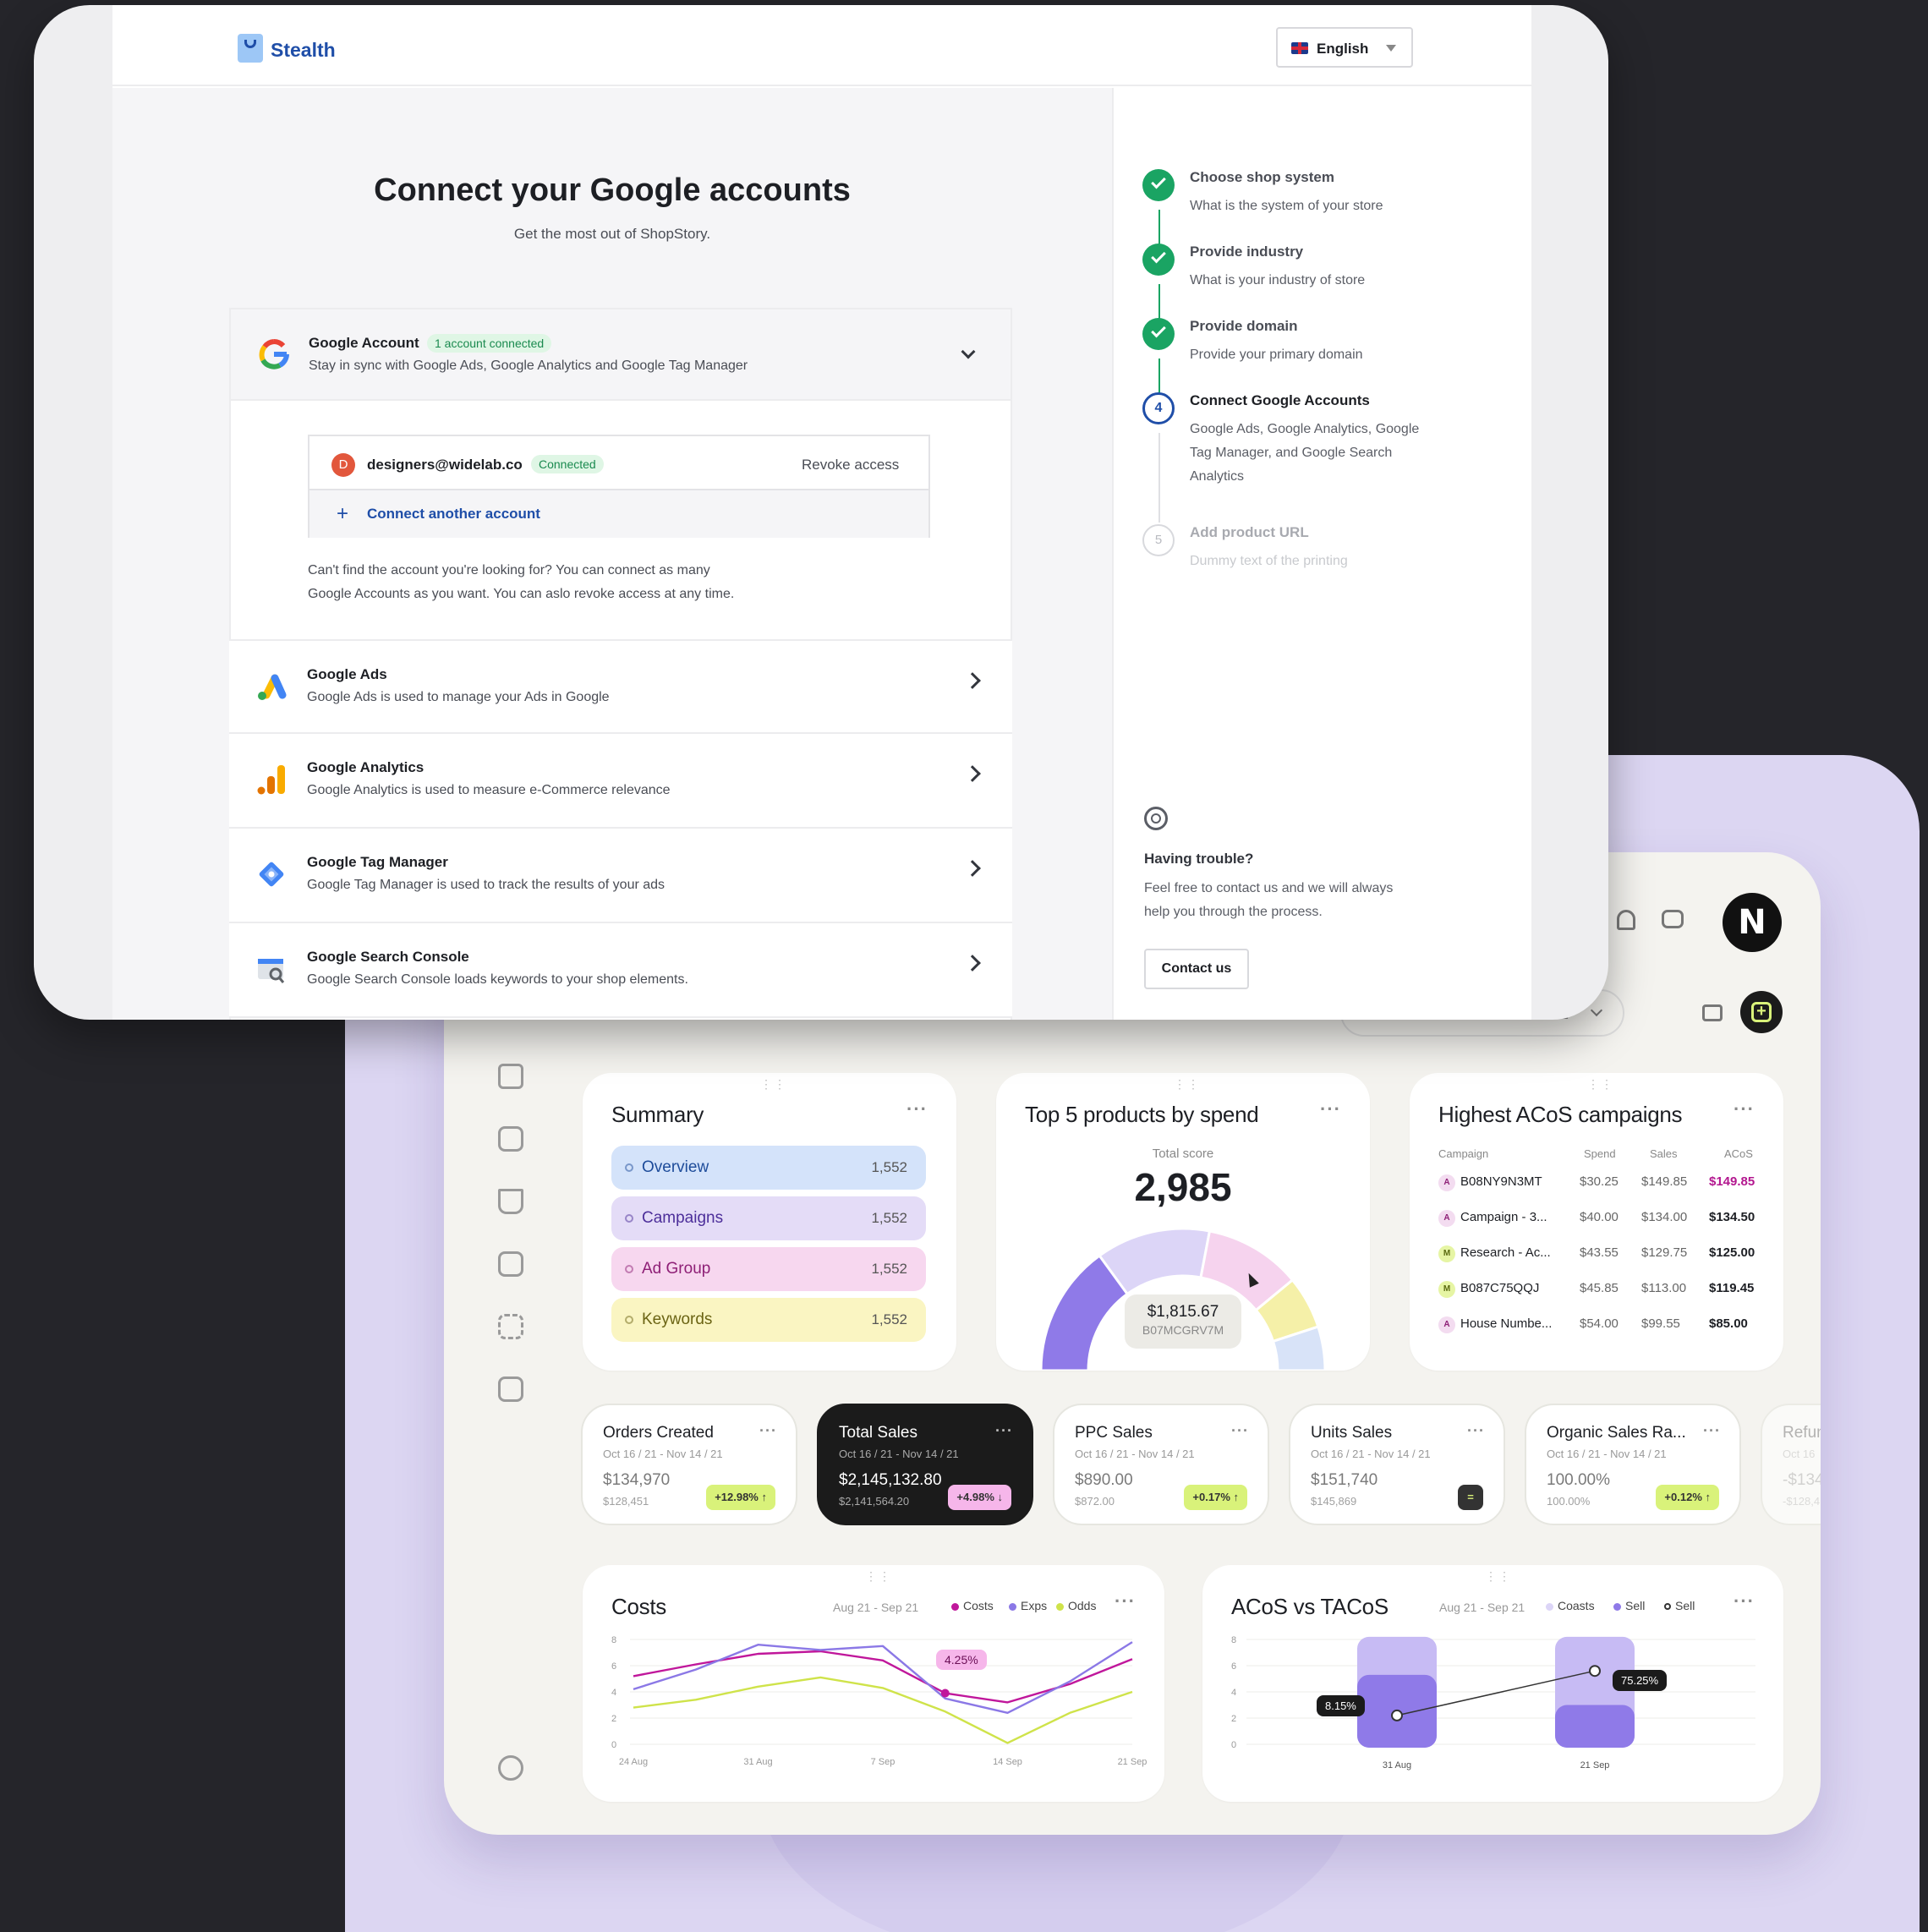 The width and height of the screenshot is (1928, 1932). What do you see at coordinates (1579, 1480) in the screenshot?
I see `kpi-value: 100.00%` at bounding box center [1579, 1480].